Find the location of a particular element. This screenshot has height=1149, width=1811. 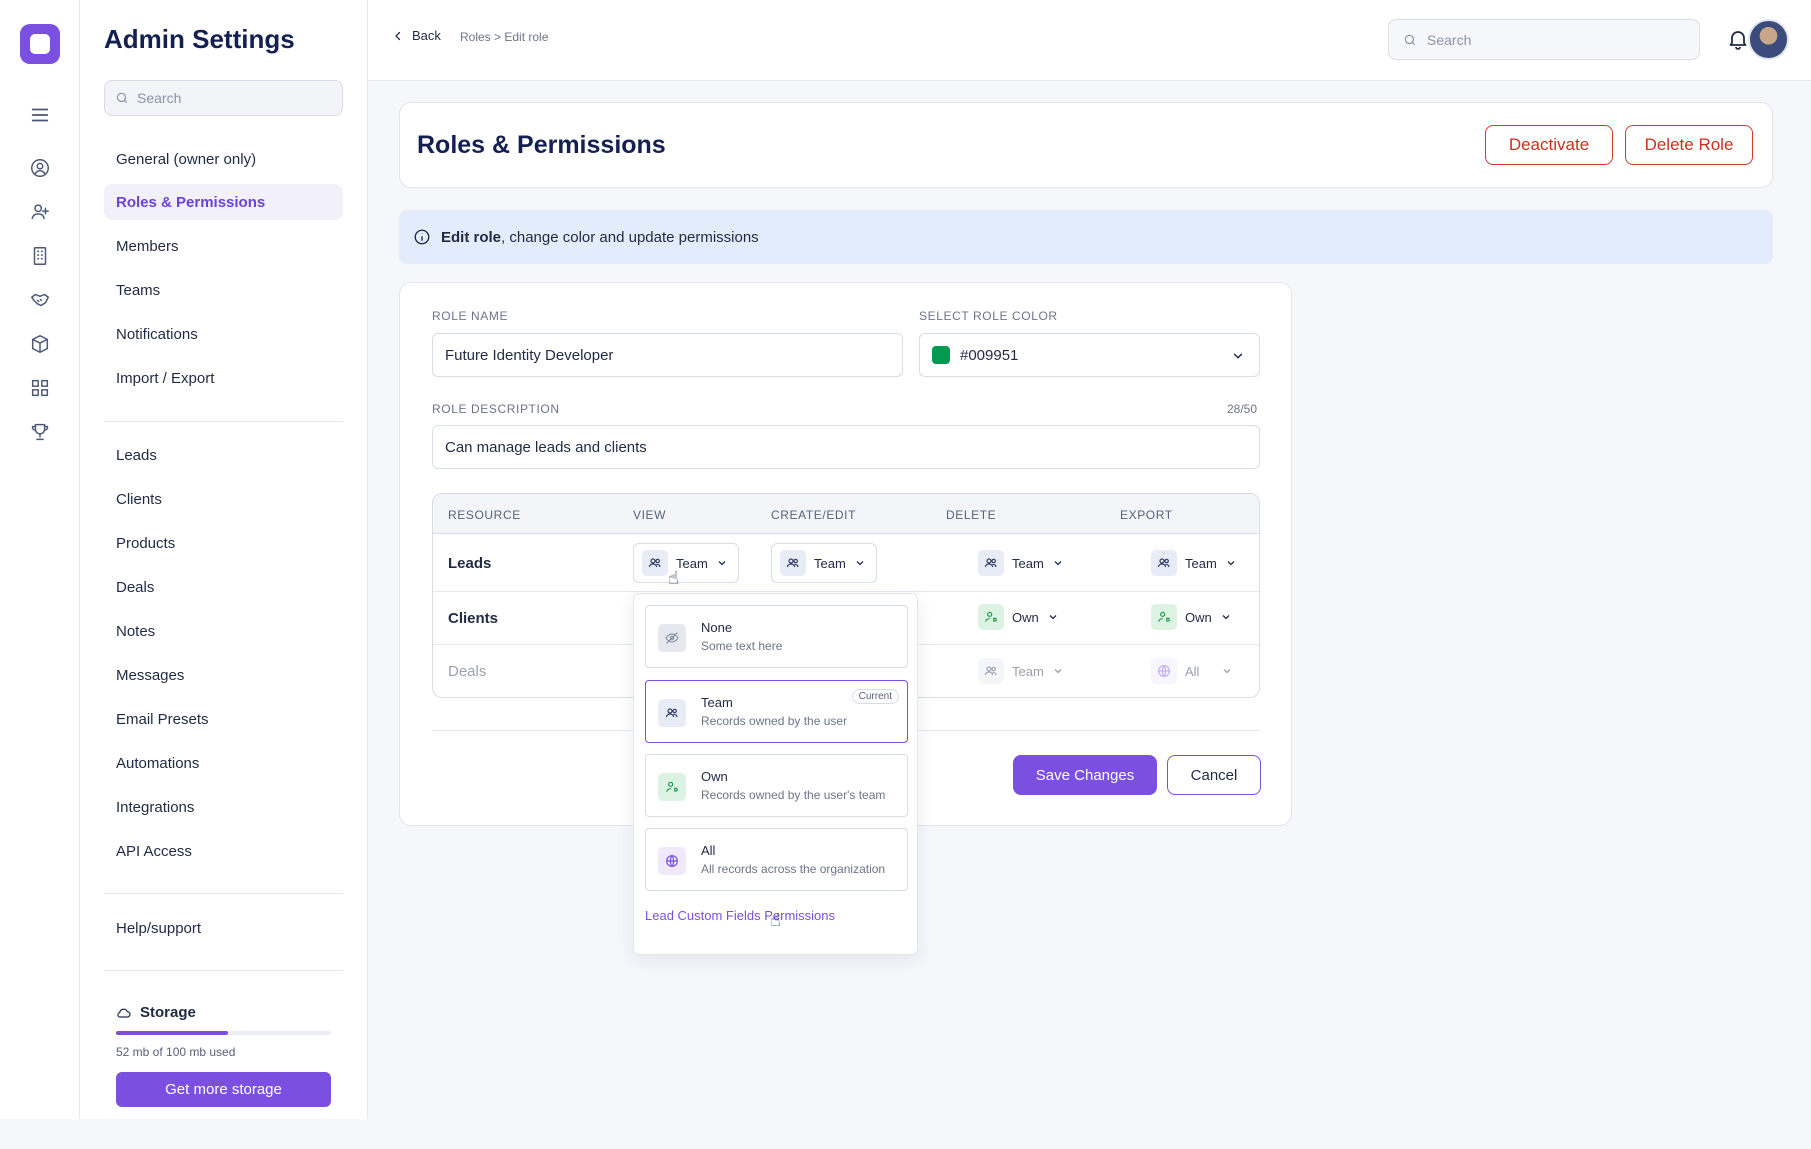

export-permission-select: Team is located at coordinates (1194, 563).